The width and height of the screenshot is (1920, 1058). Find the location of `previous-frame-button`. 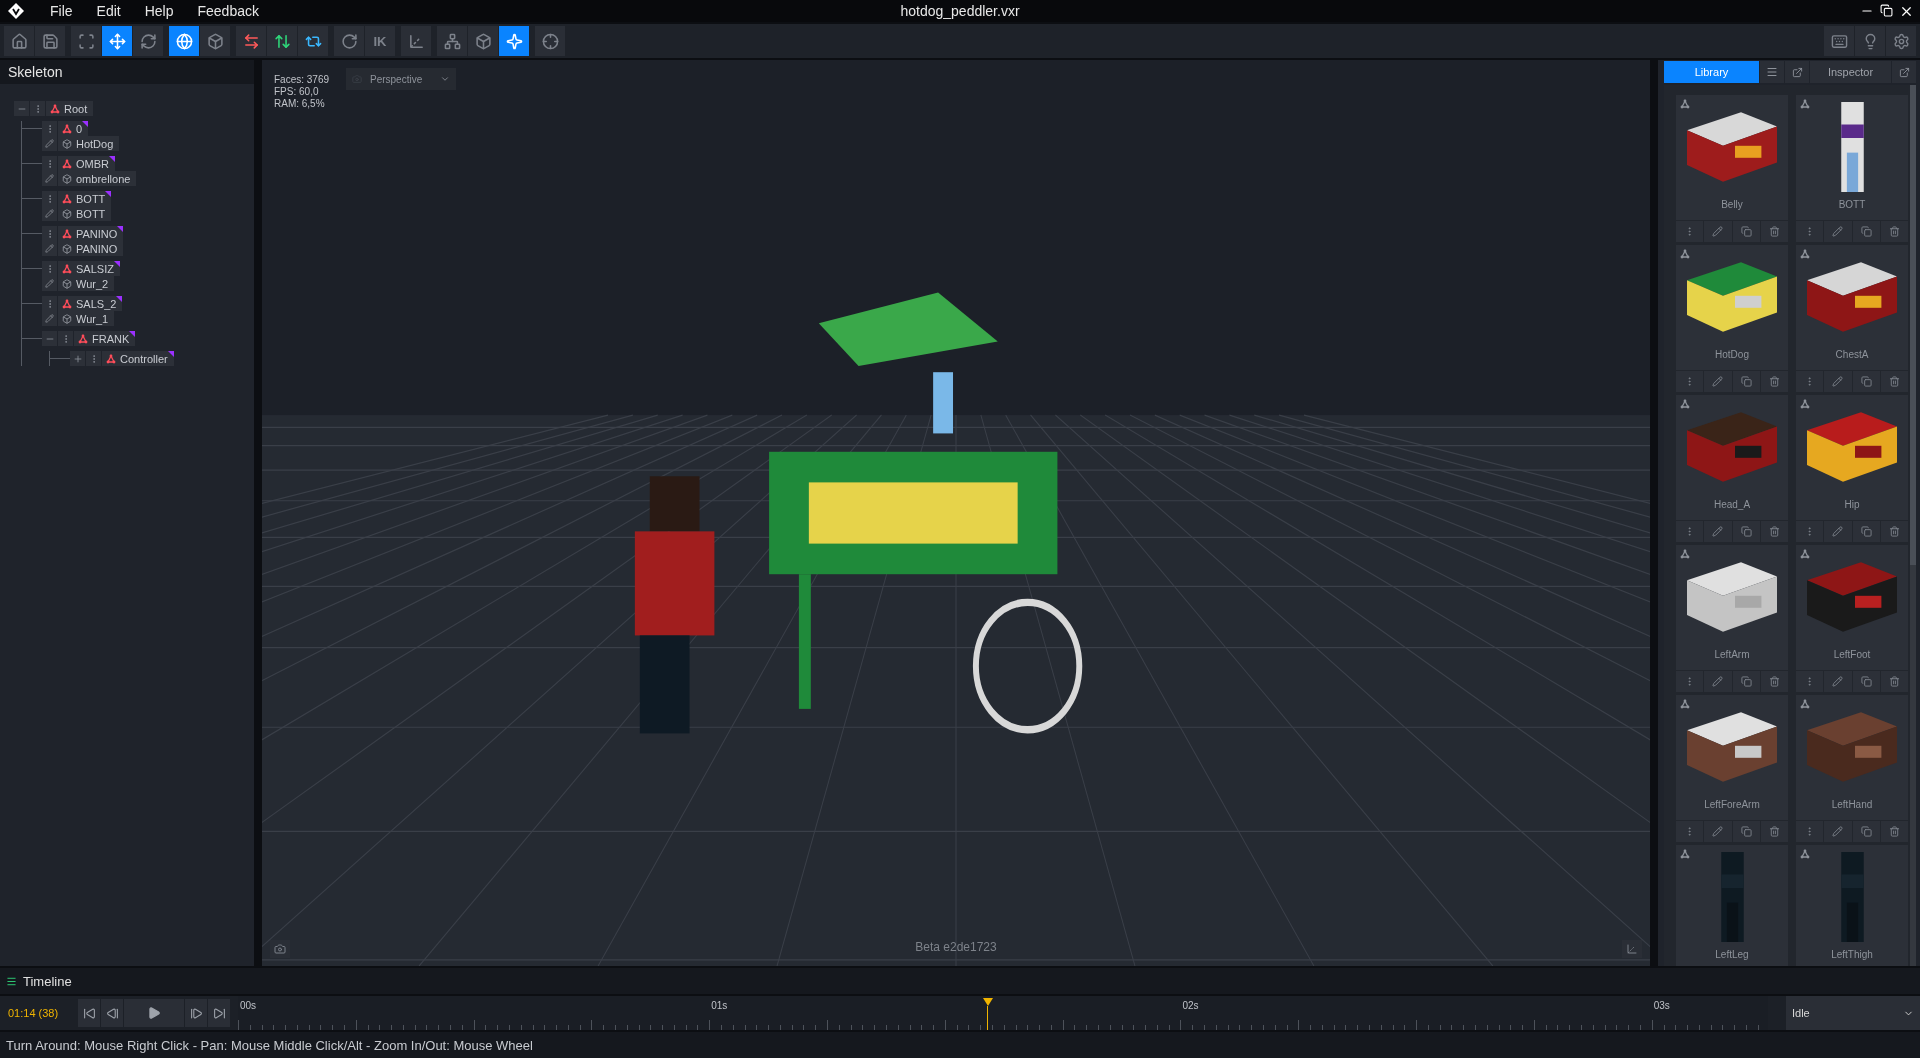

previous-frame-button is located at coordinates (112, 1013).